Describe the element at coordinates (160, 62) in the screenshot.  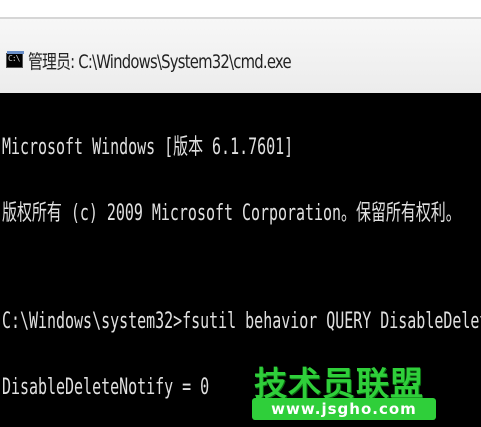
I see `window-title: 管理员: C:\Windows\System32\cmd.exe` at that location.